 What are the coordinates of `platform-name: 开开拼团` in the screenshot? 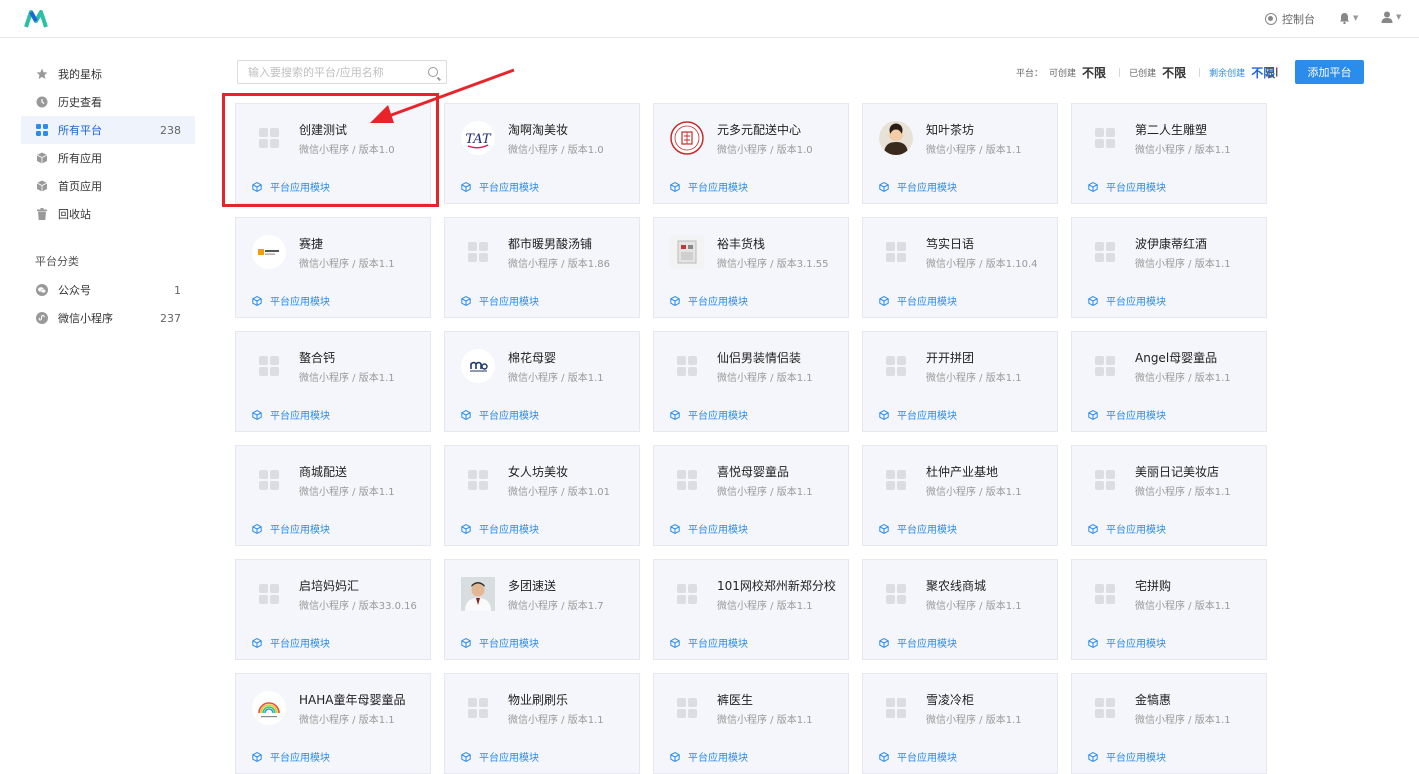 It's located at (950, 358).